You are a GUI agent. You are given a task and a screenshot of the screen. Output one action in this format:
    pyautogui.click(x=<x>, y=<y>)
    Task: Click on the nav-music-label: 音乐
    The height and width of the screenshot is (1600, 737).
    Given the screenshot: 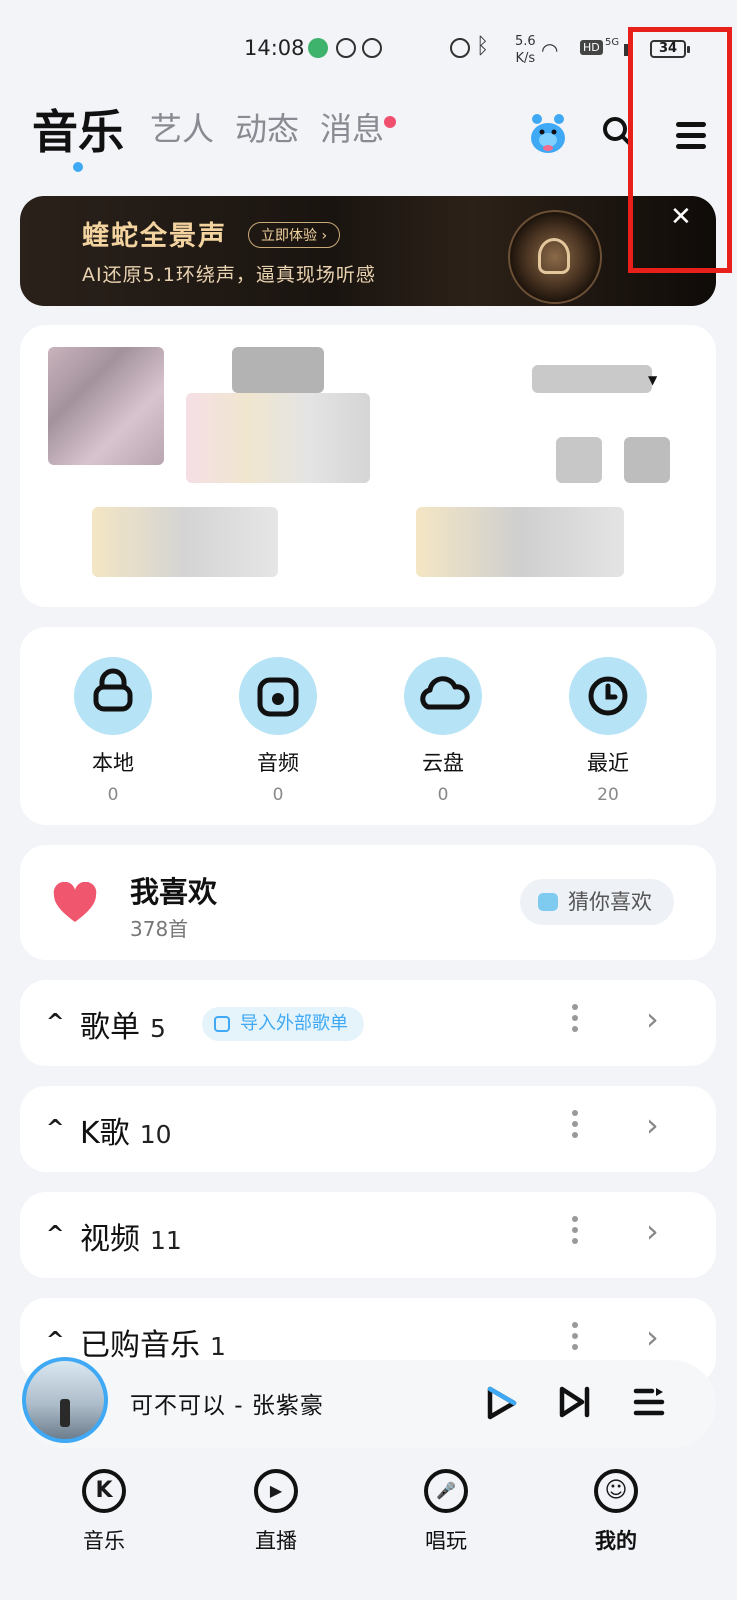 What is the action you would take?
    pyautogui.click(x=104, y=1541)
    